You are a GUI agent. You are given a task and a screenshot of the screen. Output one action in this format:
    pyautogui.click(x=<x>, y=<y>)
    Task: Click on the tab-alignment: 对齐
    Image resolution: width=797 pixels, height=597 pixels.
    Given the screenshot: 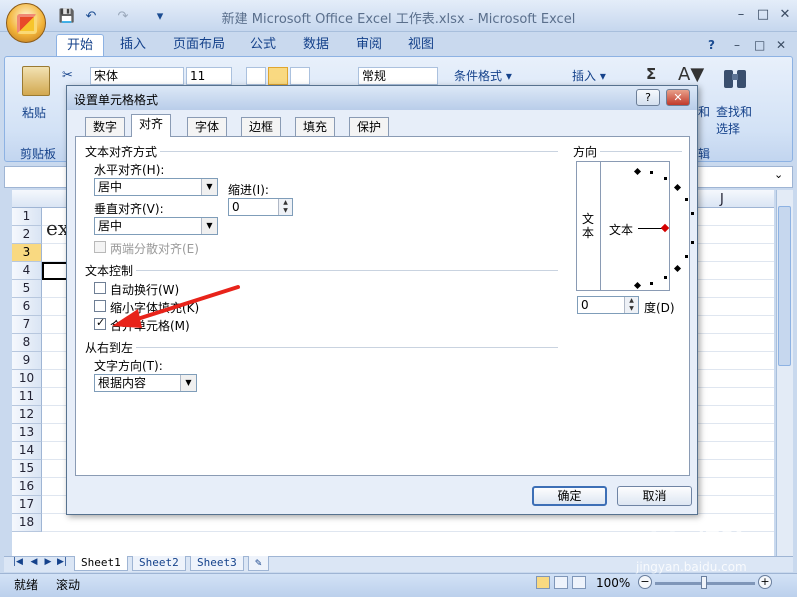 What is the action you would take?
    pyautogui.click(x=151, y=125)
    